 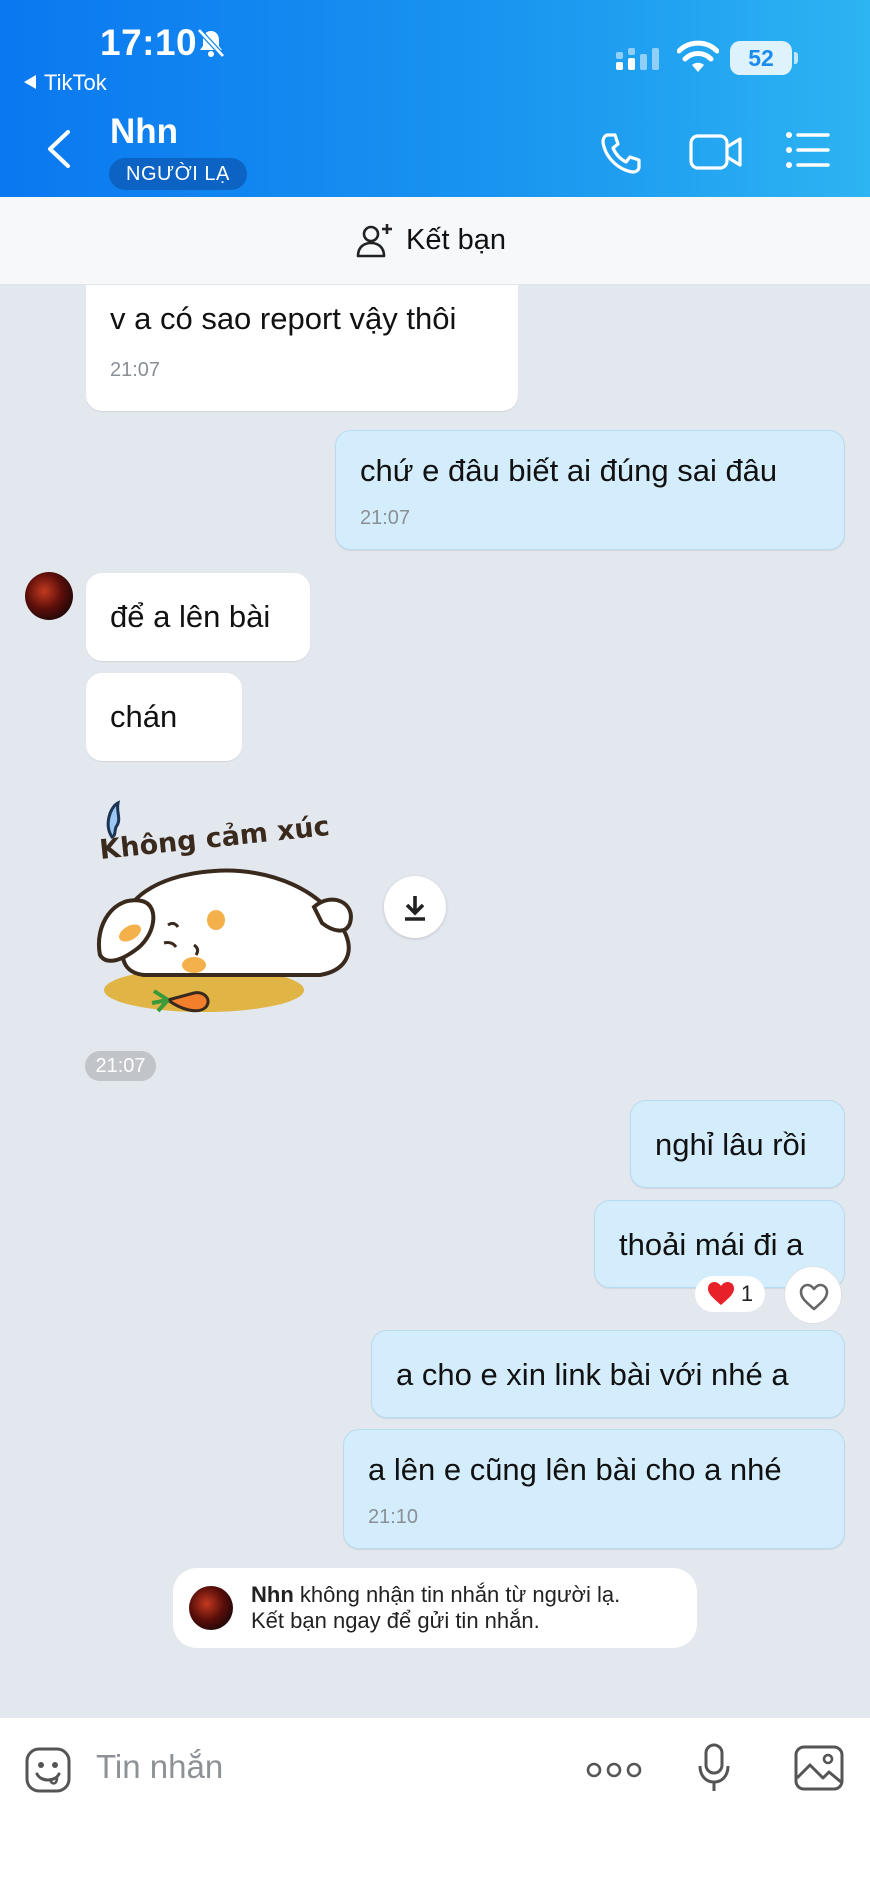 What do you see at coordinates (435, 1801) in the screenshot?
I see `message-input-bar: Tin nhắn` at bounding box center [435, 1801].